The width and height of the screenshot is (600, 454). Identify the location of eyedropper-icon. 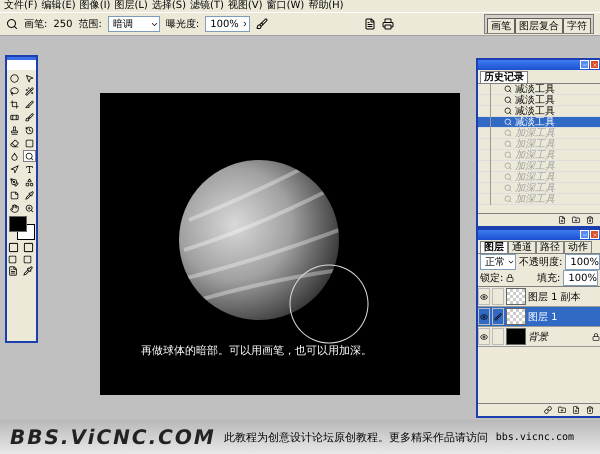
(29, 195).